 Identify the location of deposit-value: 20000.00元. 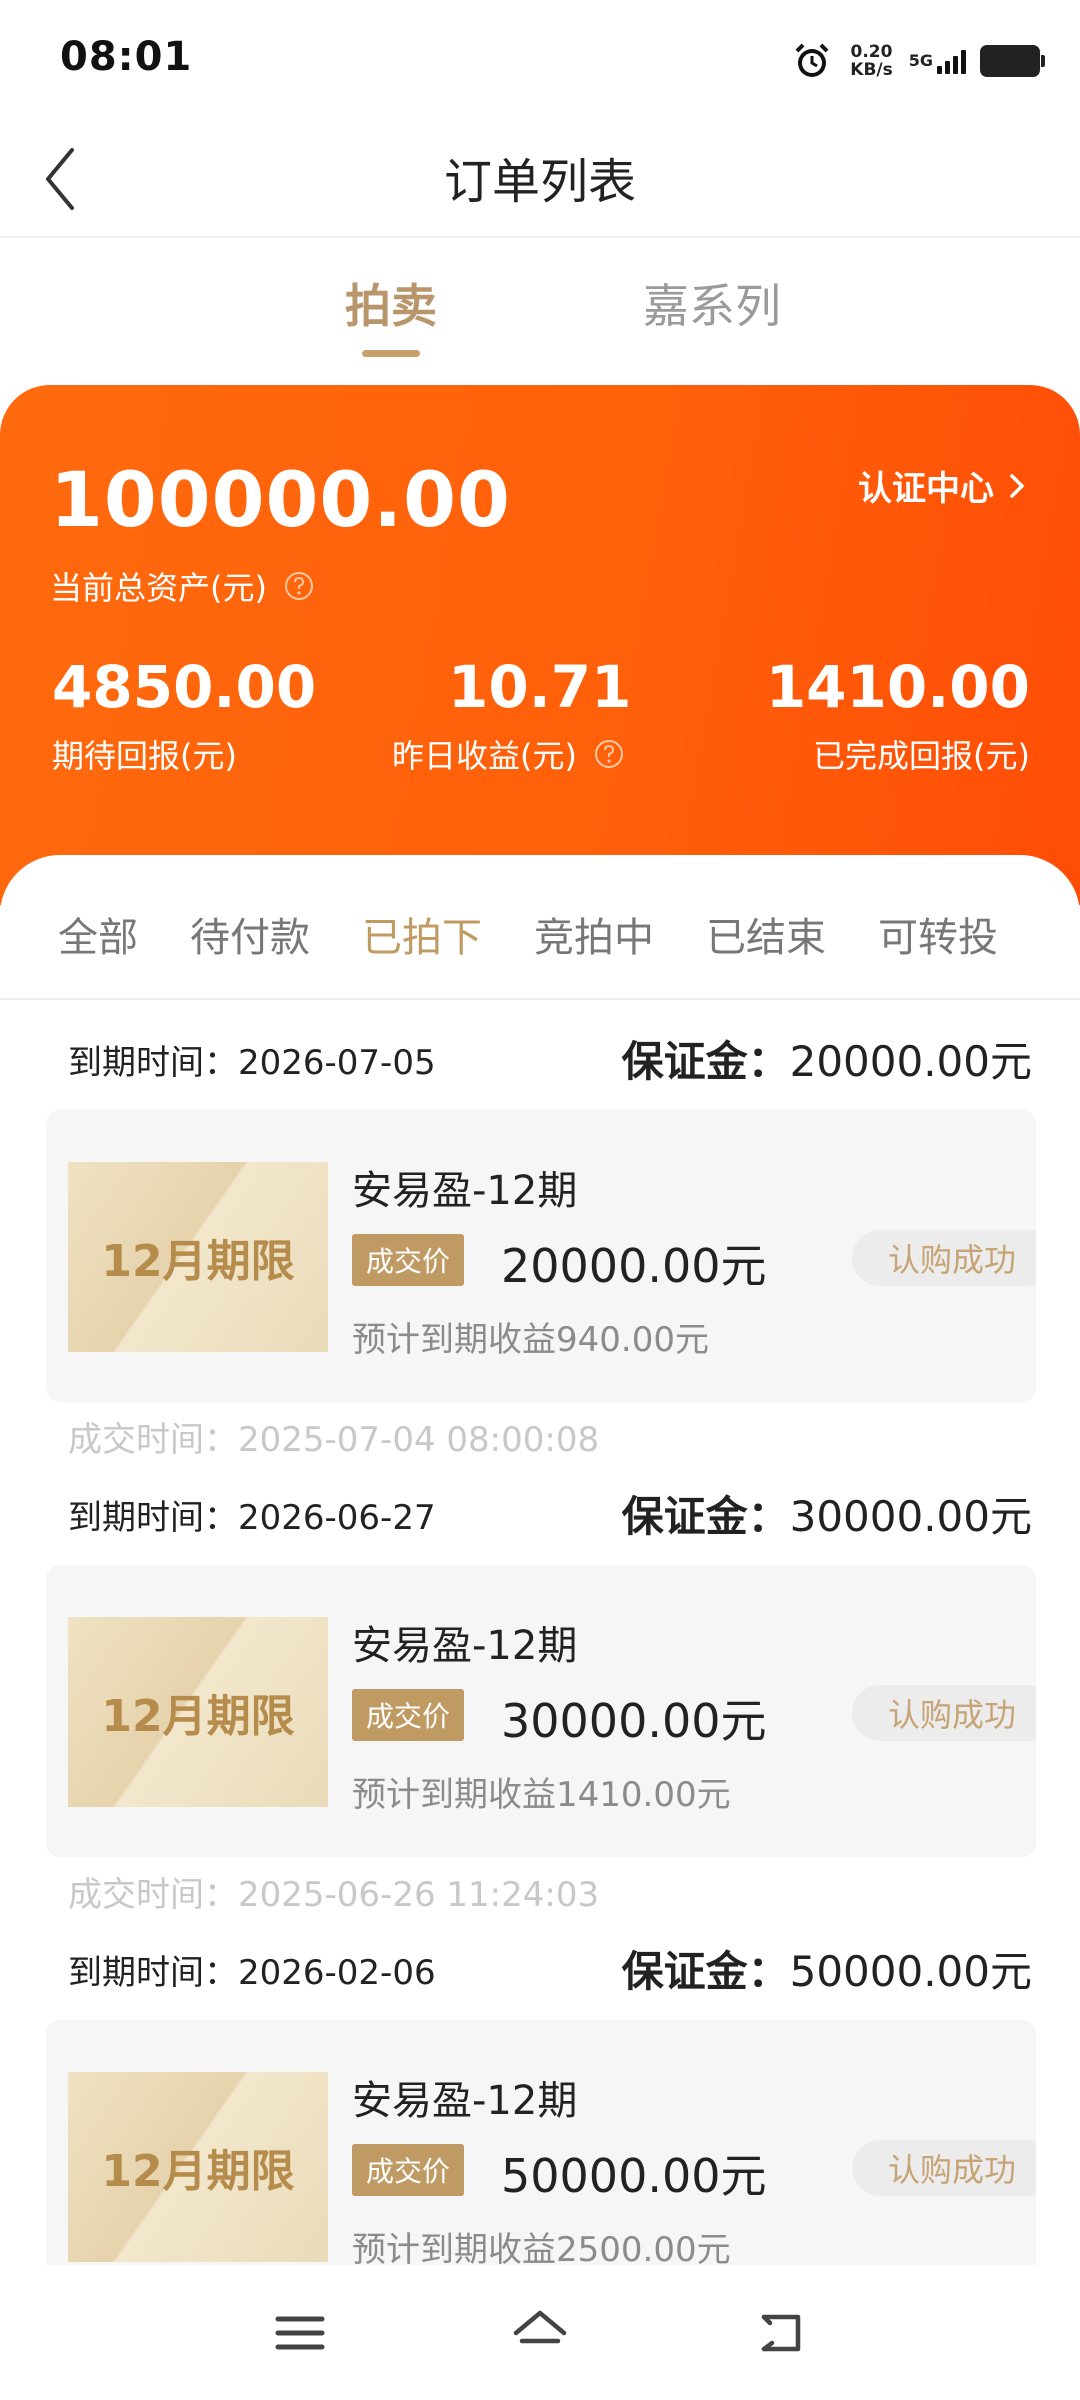
(910, 1061).